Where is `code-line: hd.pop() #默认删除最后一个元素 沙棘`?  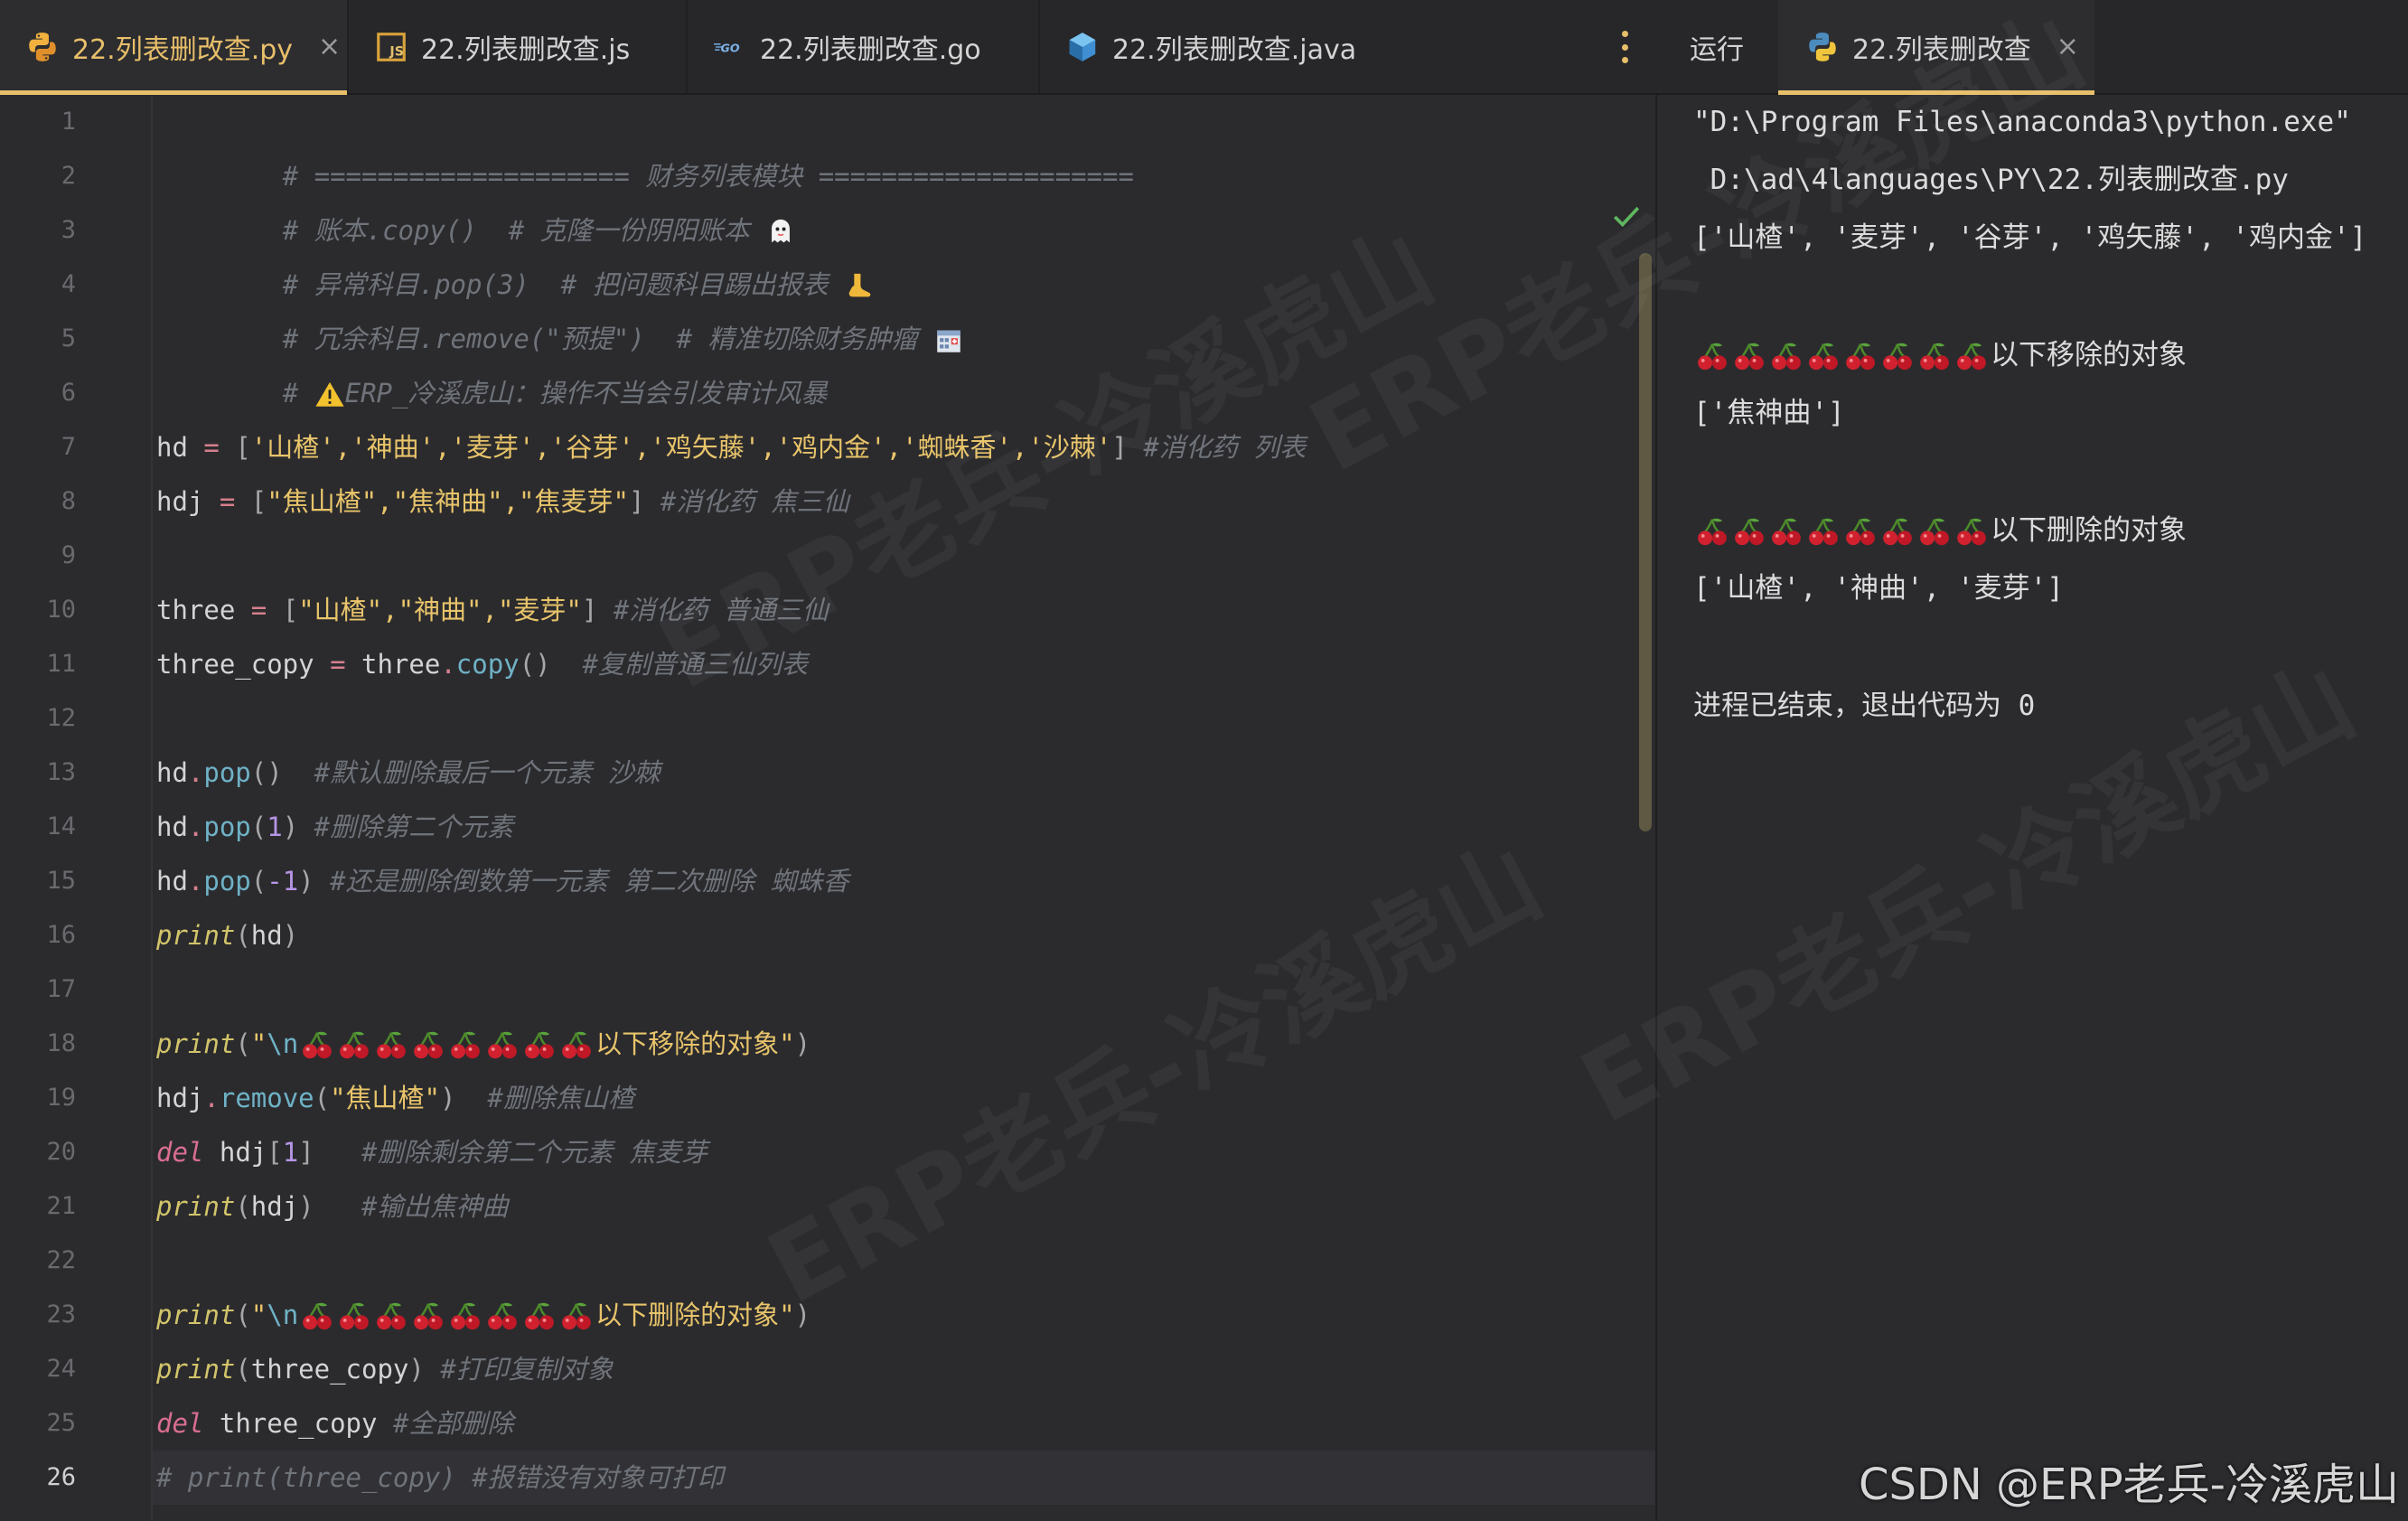
code-line: hd.pop() #默认删除最后一个元素 沙棘 is located at coordinates (408, 773).